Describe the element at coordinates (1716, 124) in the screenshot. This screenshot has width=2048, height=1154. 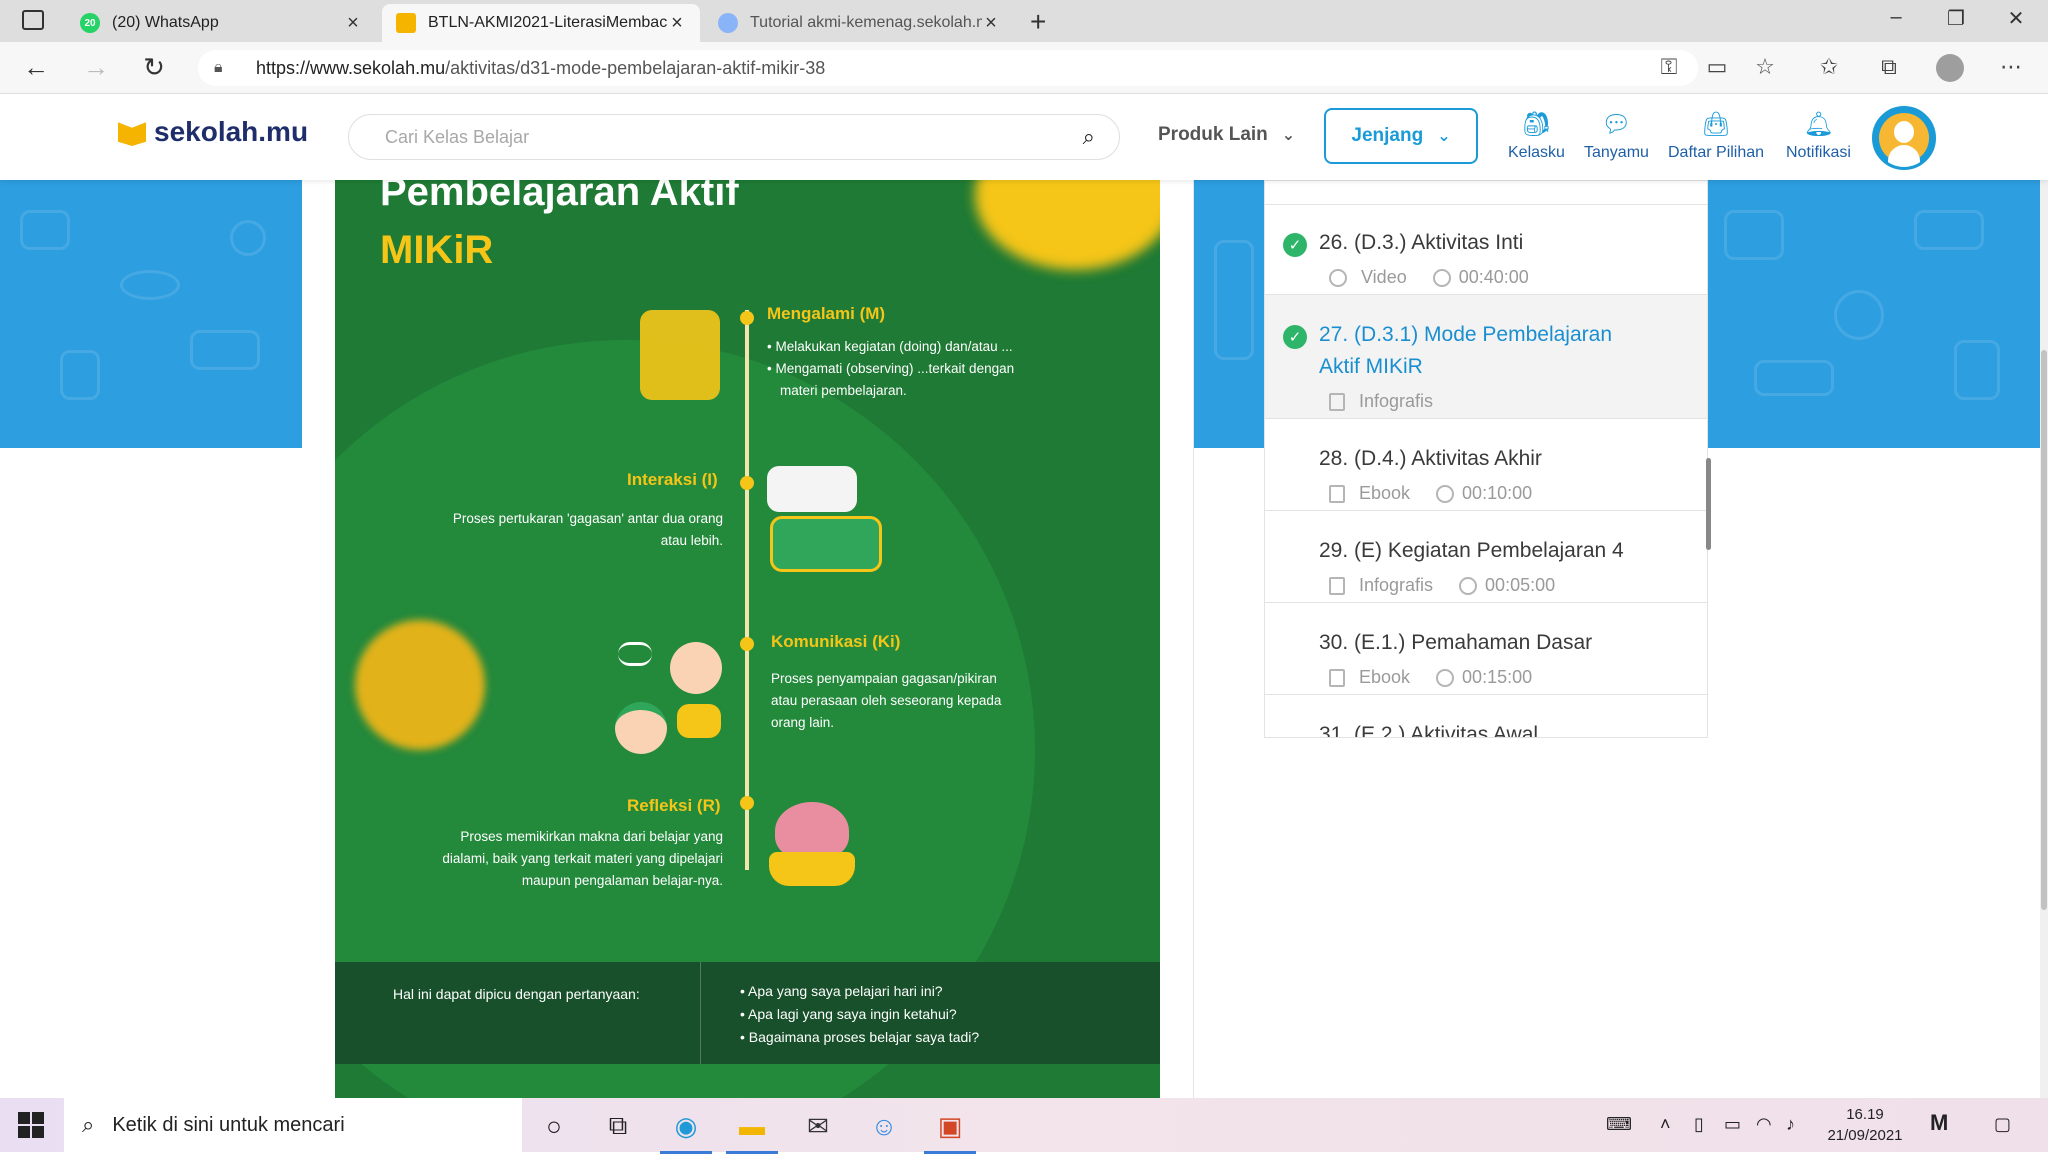
I see `bag-icon: 👜︎` at that location.